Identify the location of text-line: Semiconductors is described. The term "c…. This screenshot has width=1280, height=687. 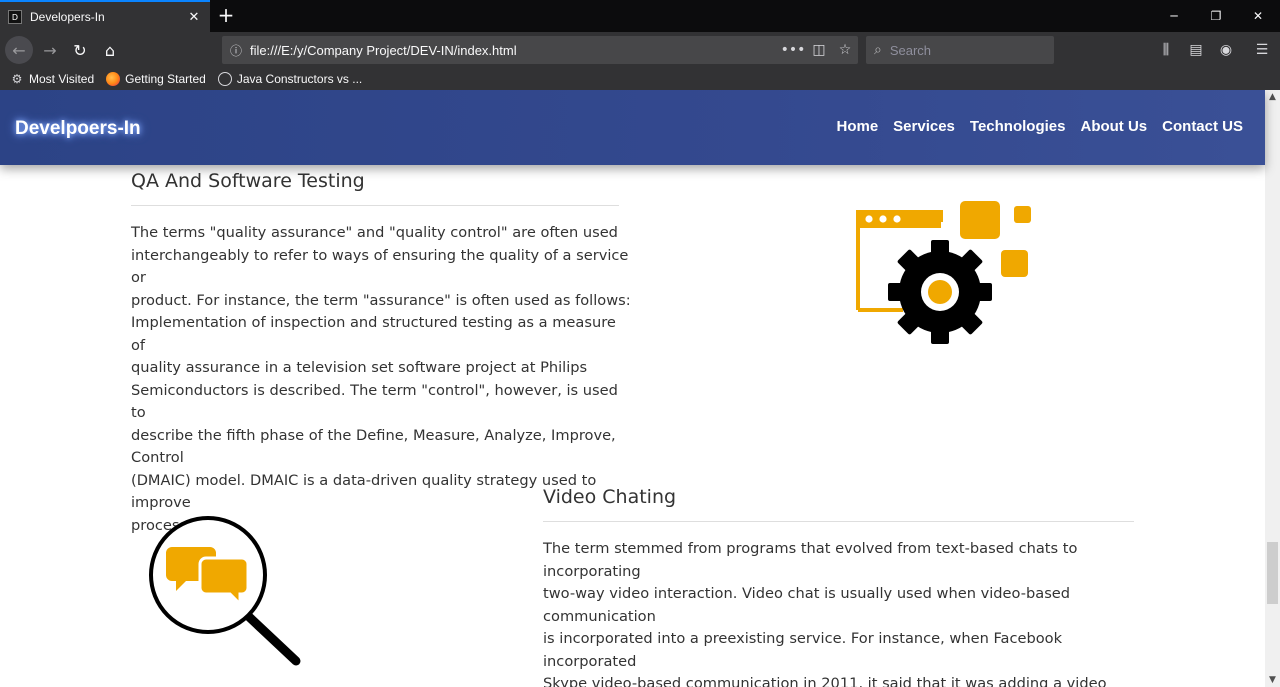
(374, 401).